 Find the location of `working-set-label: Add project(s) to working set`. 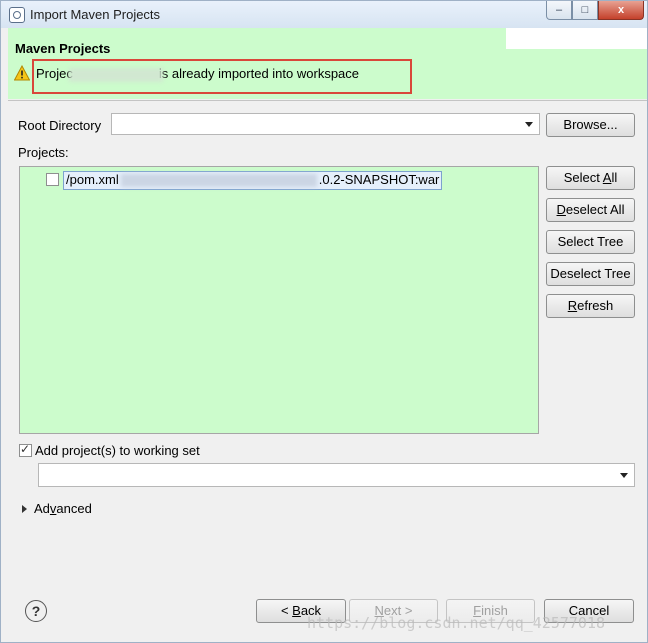

working-set-label: Add project(s) to working set is located at coordinates (117, 450).